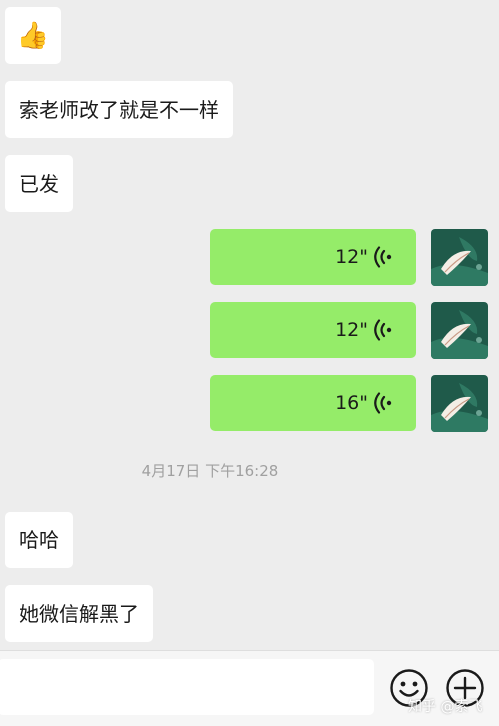 The image size is (499, 726). I want to click on thumbs-up-emoji-icon: 👍, so click(33, 35).